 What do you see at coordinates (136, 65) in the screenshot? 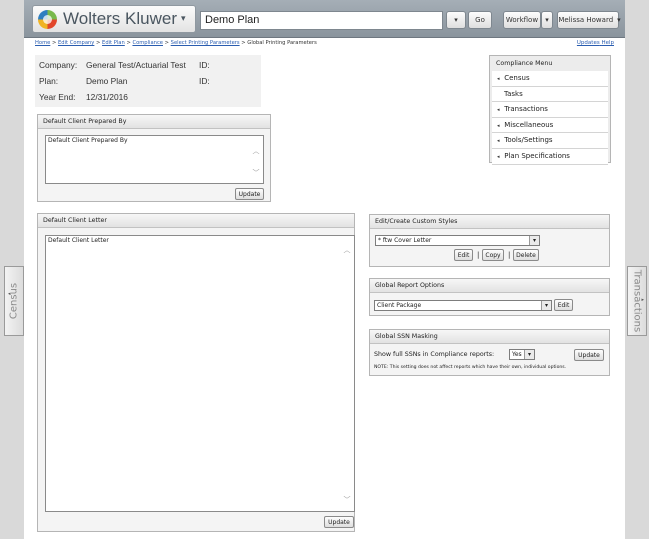
I see `company-value: General Test/Actuarial Test` at bounding box center [136, 65].